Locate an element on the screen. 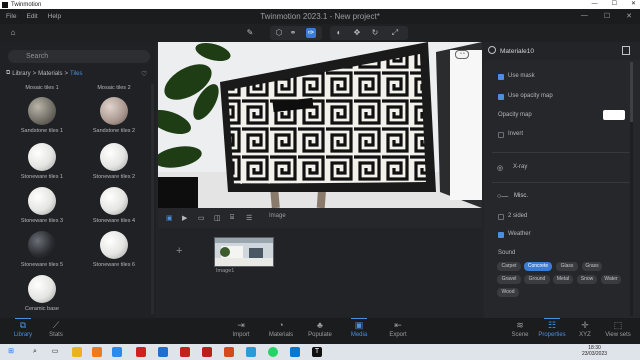 Image resolution: width=640 pixels, height=360 pixels. presentation-tab-icon: ⌸ is located at coordinates (232, 218).